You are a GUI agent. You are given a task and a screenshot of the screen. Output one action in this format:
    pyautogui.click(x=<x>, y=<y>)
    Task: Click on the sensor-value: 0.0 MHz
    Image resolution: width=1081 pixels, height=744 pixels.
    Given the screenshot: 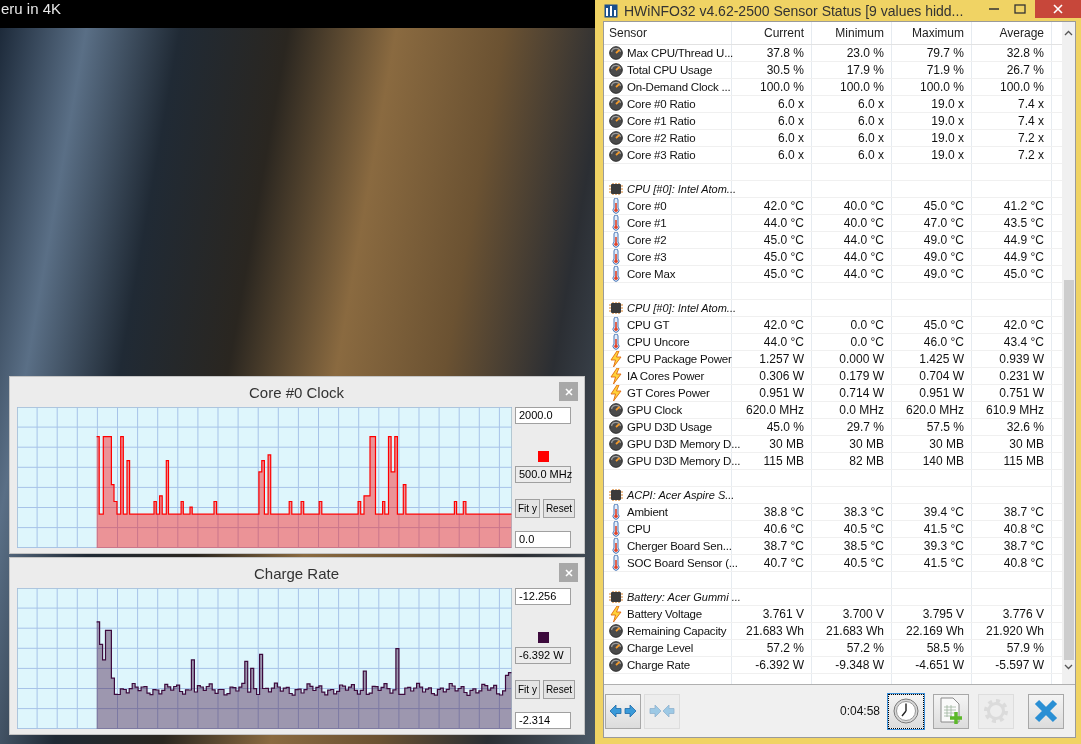 What is the action you would take?
    pyautogui.click(x=861, y=410)
    